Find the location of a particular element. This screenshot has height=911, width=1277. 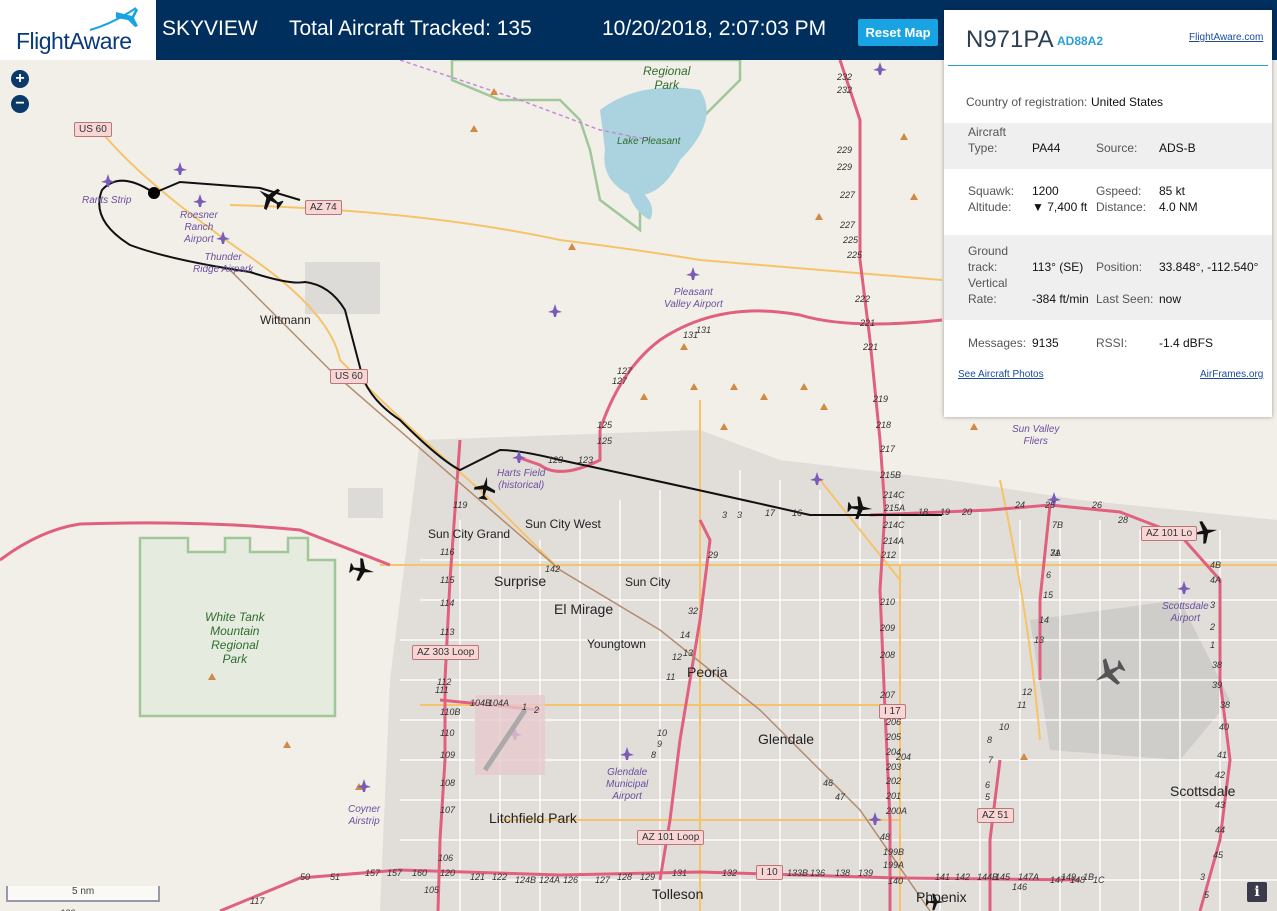

aircraft-registration: N971PA is located at coordinates (1010, 39).